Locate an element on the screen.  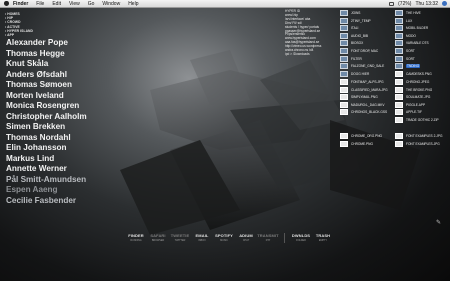
file-label: PIGGLE.APP is located at coordinates (416, 104).